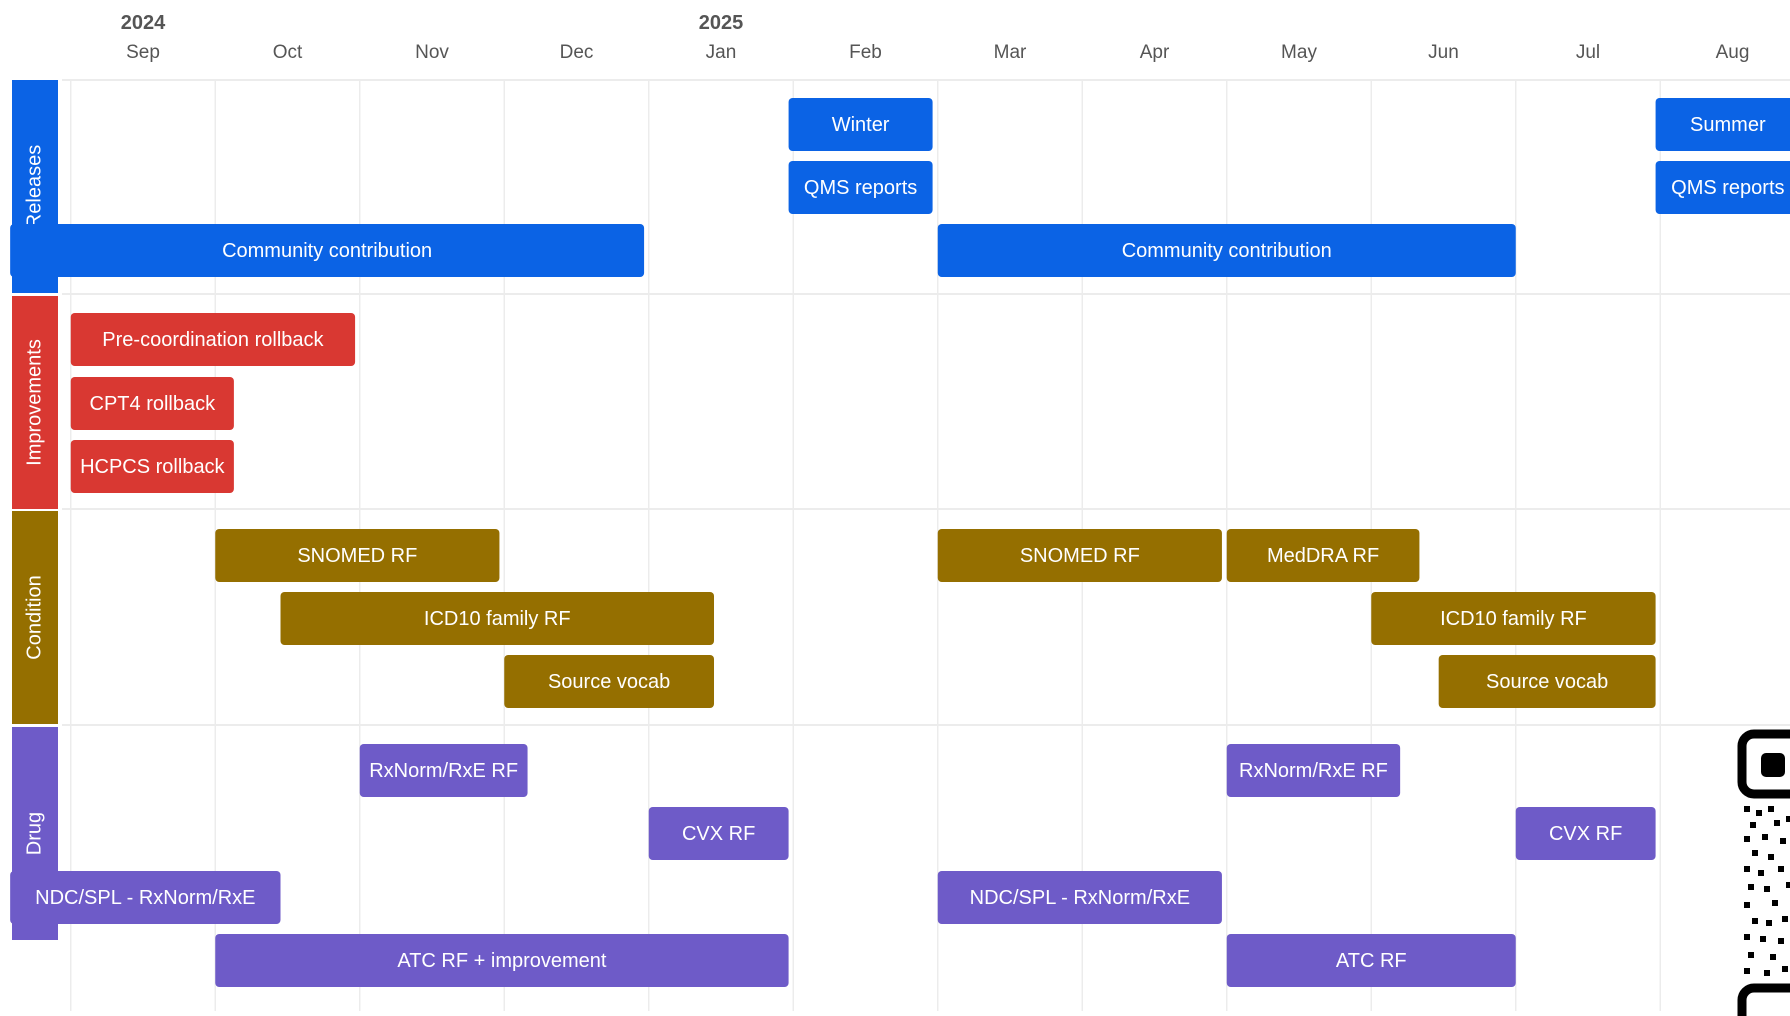 Image resolution: width=1790 pixels, height=1016 pixels. I want to click on lane-label-releases: Releases, so click(34, 186).